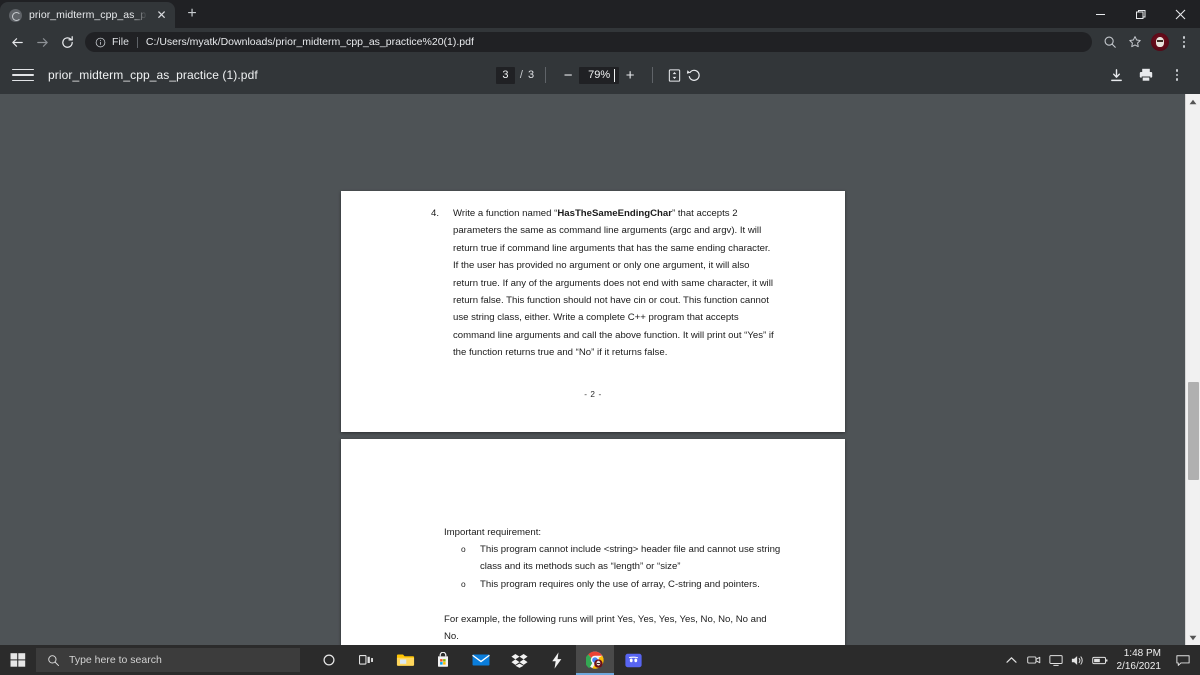 This screenshot has width=1200, height=675. What do you see at coordinates (153, 75) in the screenshot?
I see `pdf-filename: prior_midterm_cpp_as_practice (1).pdf` at bounding box center [153, 75].